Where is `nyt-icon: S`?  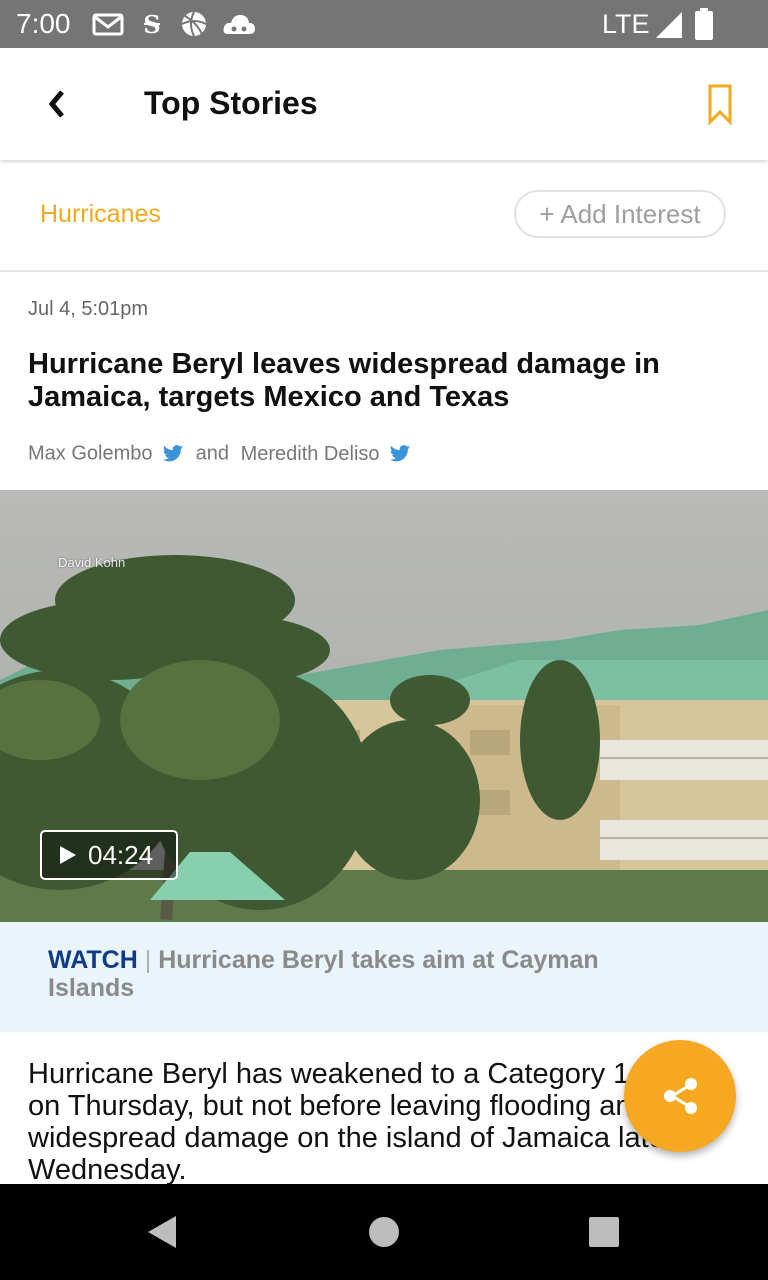
nyt-icon: S is located at coordinates (151, 24).